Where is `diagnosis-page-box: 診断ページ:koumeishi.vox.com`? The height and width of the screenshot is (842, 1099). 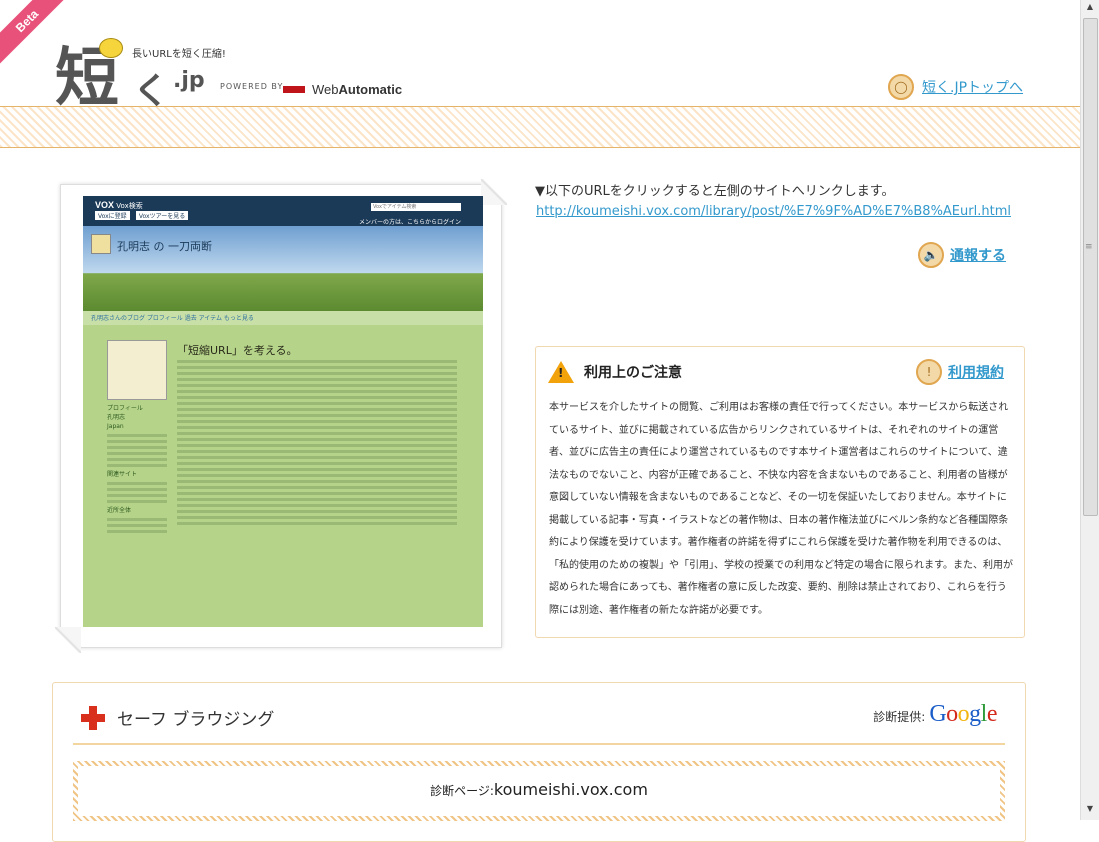 diagnosis-page-box: 診断ページ:koumeishi.vox.com is located at coordinates (539, 791).